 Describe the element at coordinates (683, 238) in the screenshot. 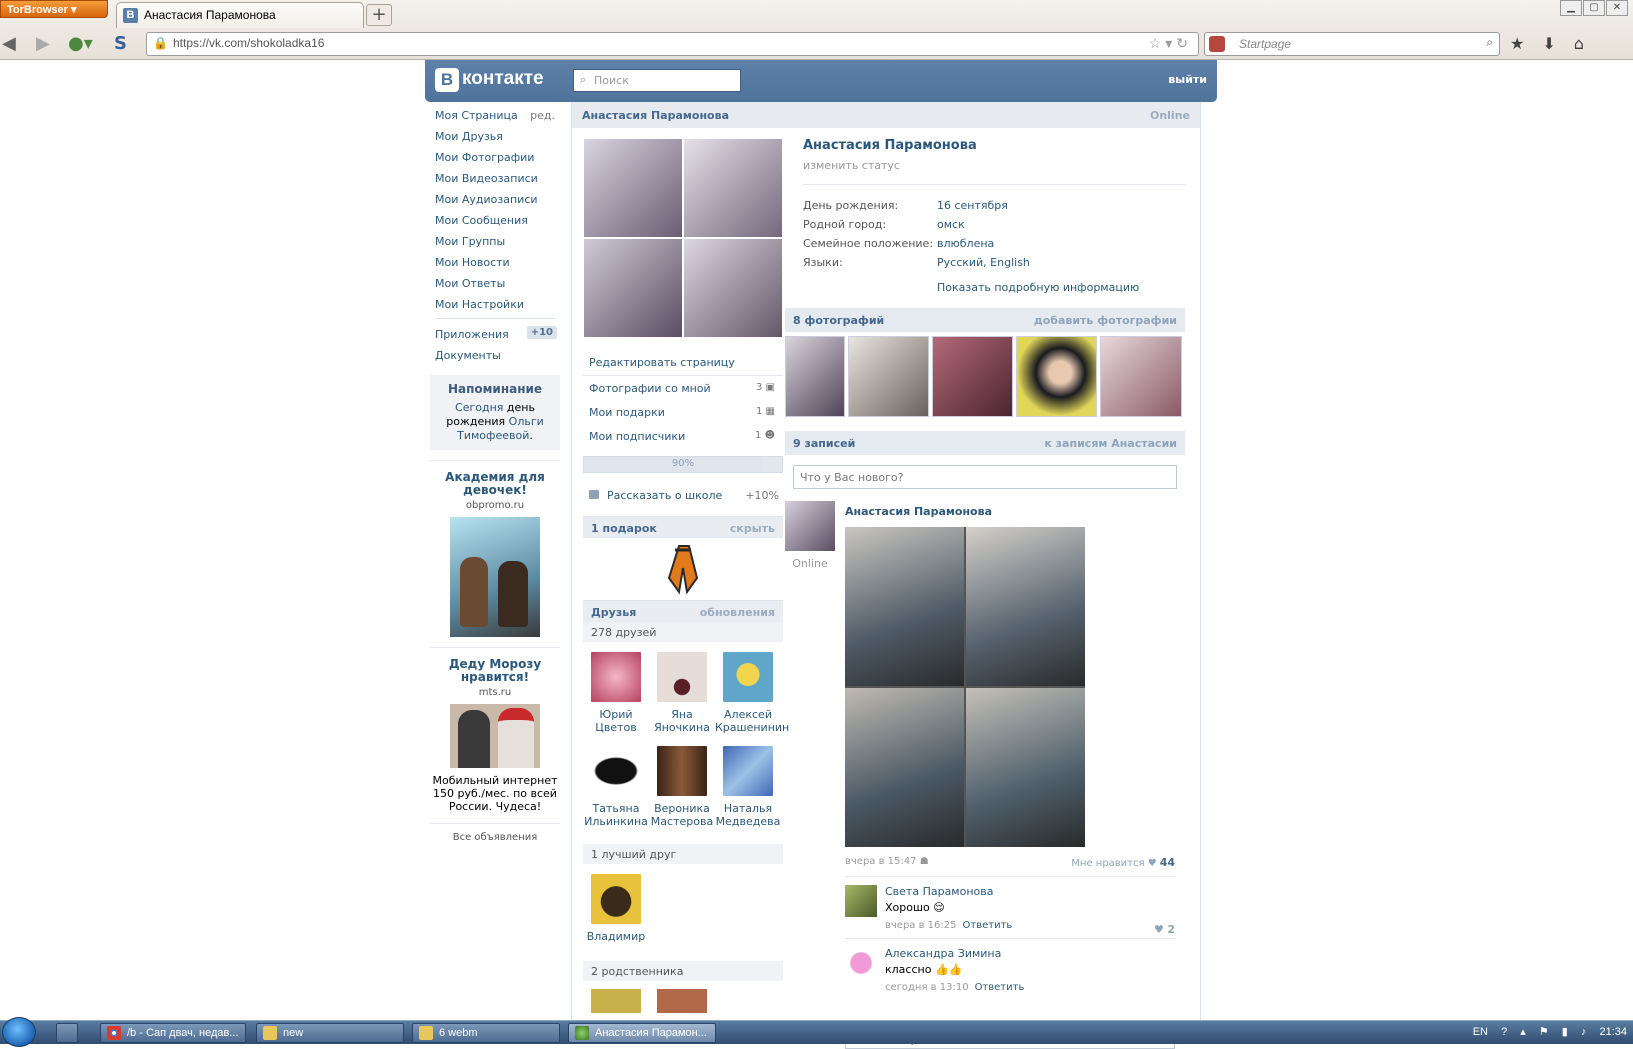

I see `profile-avatar` at that location.